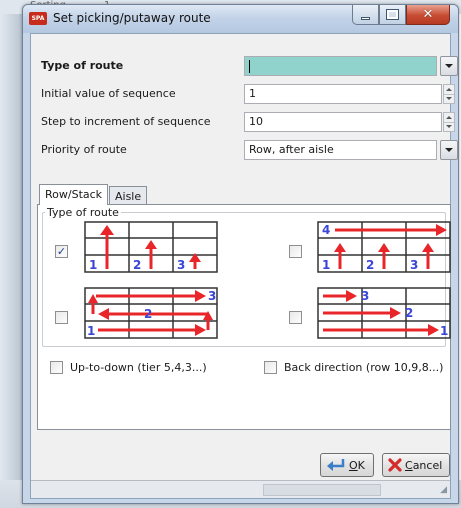 The width and height of the screenshot is (461, 508). Describe the element at coordinates (364, 367) in the screenshot. I see `back-direction-label: Back direction (row 10,9,8...)` at that location.